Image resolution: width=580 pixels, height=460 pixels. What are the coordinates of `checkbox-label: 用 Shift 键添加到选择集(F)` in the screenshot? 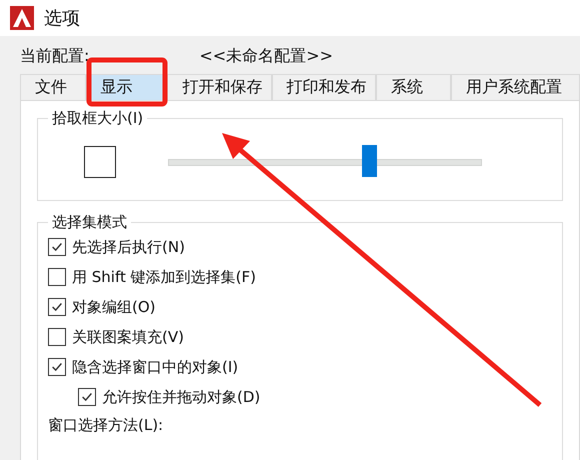 It's located at (164, 277).